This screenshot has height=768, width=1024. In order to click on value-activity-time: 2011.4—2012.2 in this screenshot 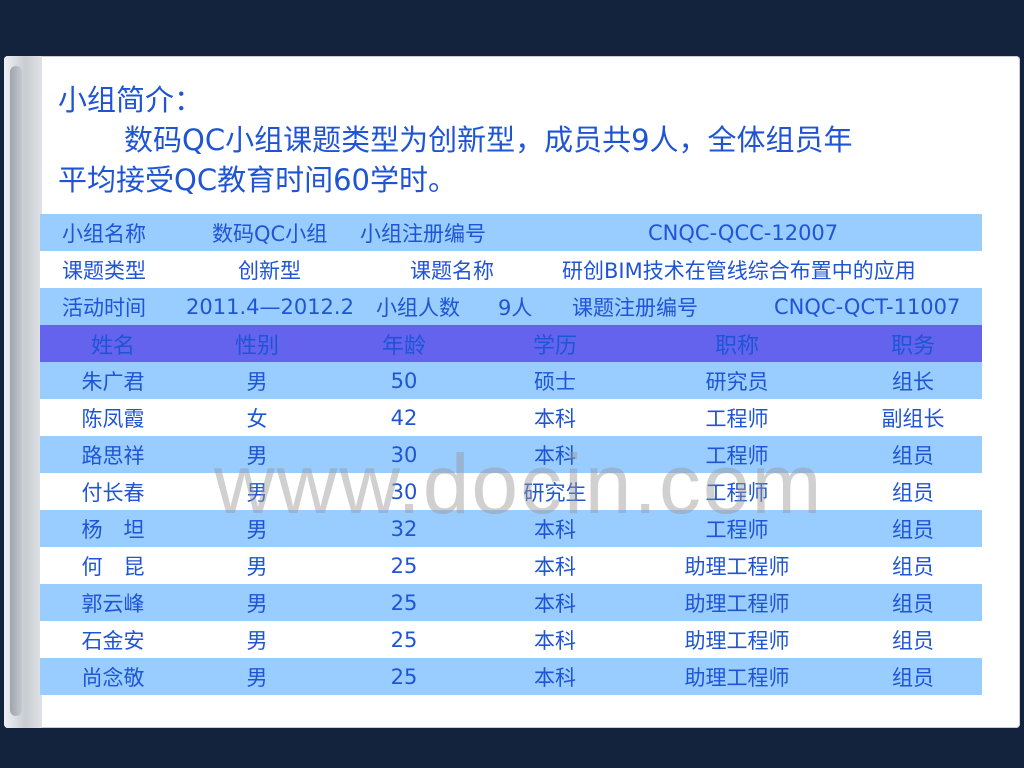, I will do `click(270, 306)`.